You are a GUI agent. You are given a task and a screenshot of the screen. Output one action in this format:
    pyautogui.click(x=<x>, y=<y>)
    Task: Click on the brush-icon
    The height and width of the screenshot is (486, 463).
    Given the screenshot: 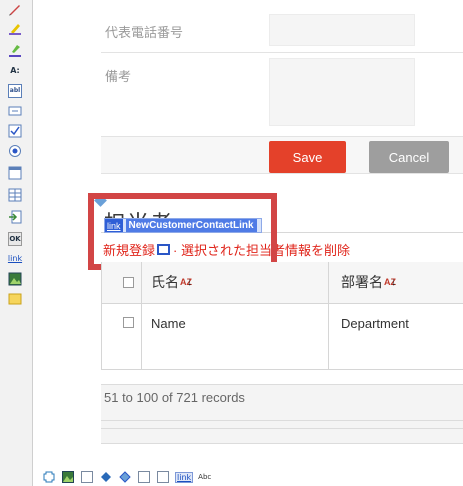 What is the action you would take?
    pyautogui.click(x=15, y=51)
    